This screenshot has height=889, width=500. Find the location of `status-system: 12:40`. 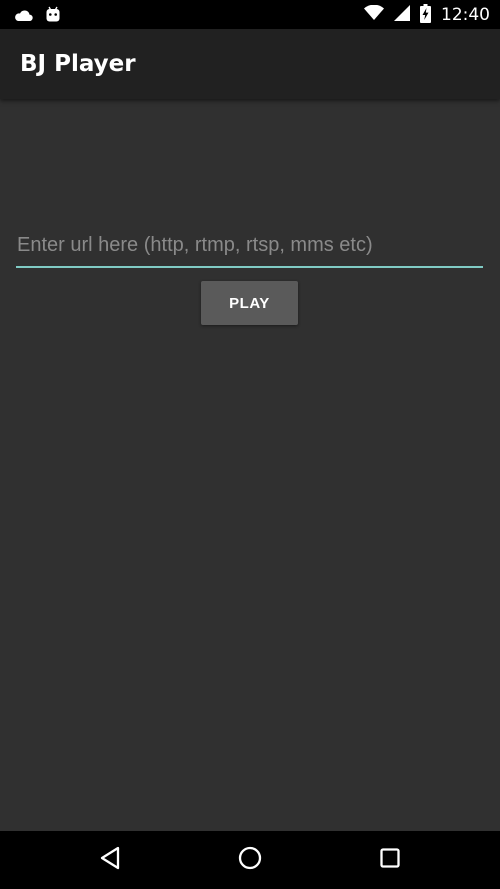

status-system: 12:40 is located at coordinates (427, 15).